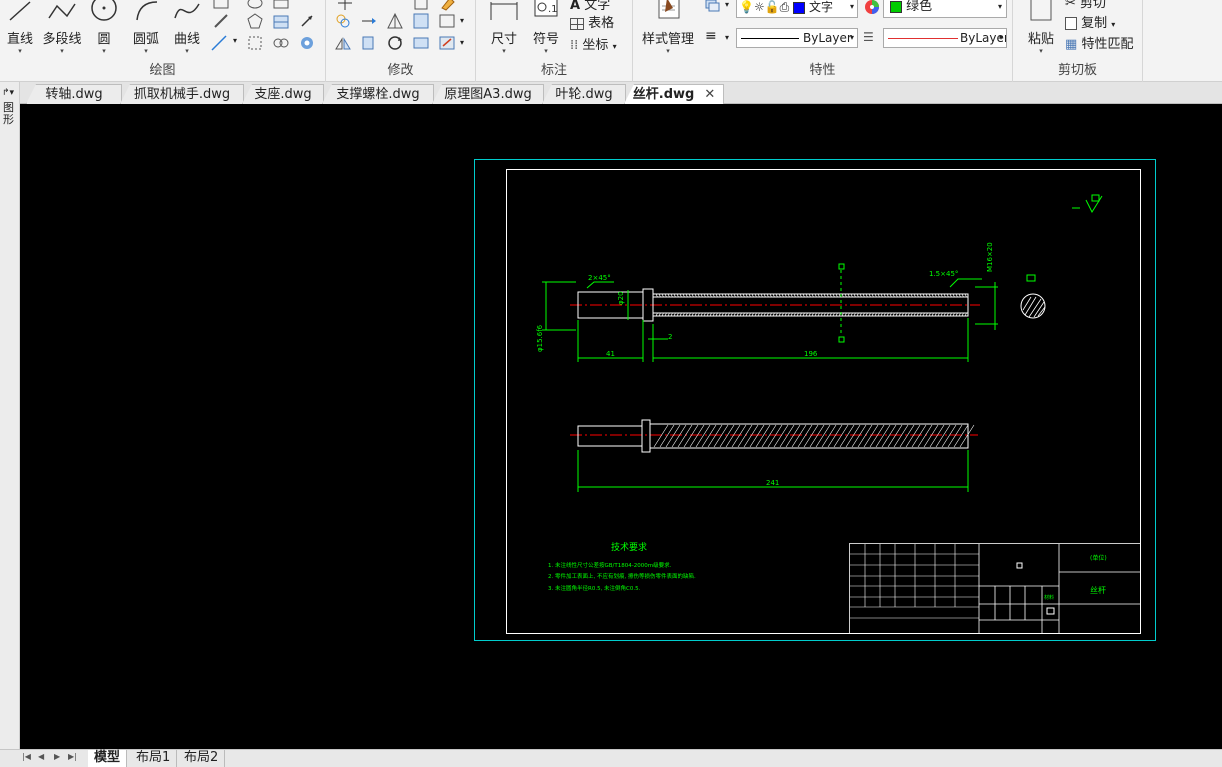  What do you see at coordinates (601, 23) in the screenshot?
I see `table-label: 表格` at bounding box center [601, 23].